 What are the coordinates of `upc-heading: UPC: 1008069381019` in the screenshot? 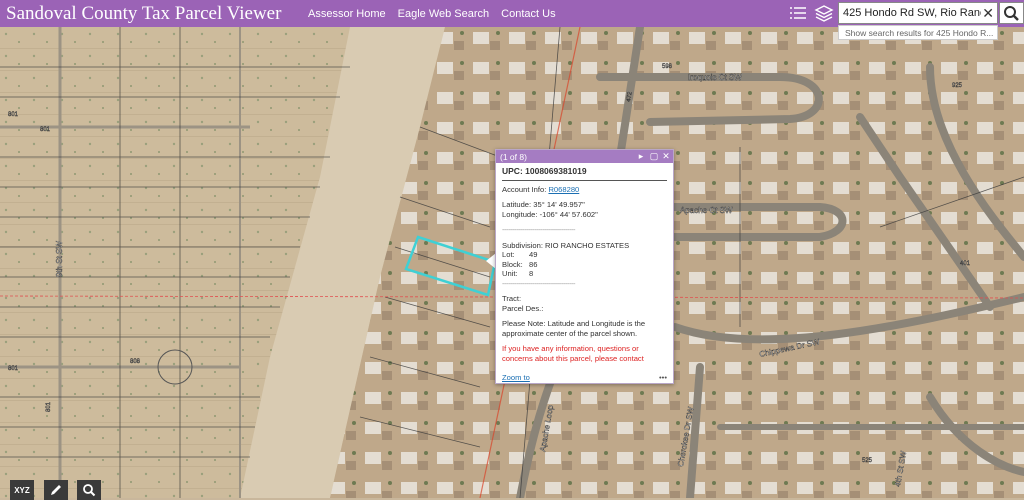 It's located at (584, 173).